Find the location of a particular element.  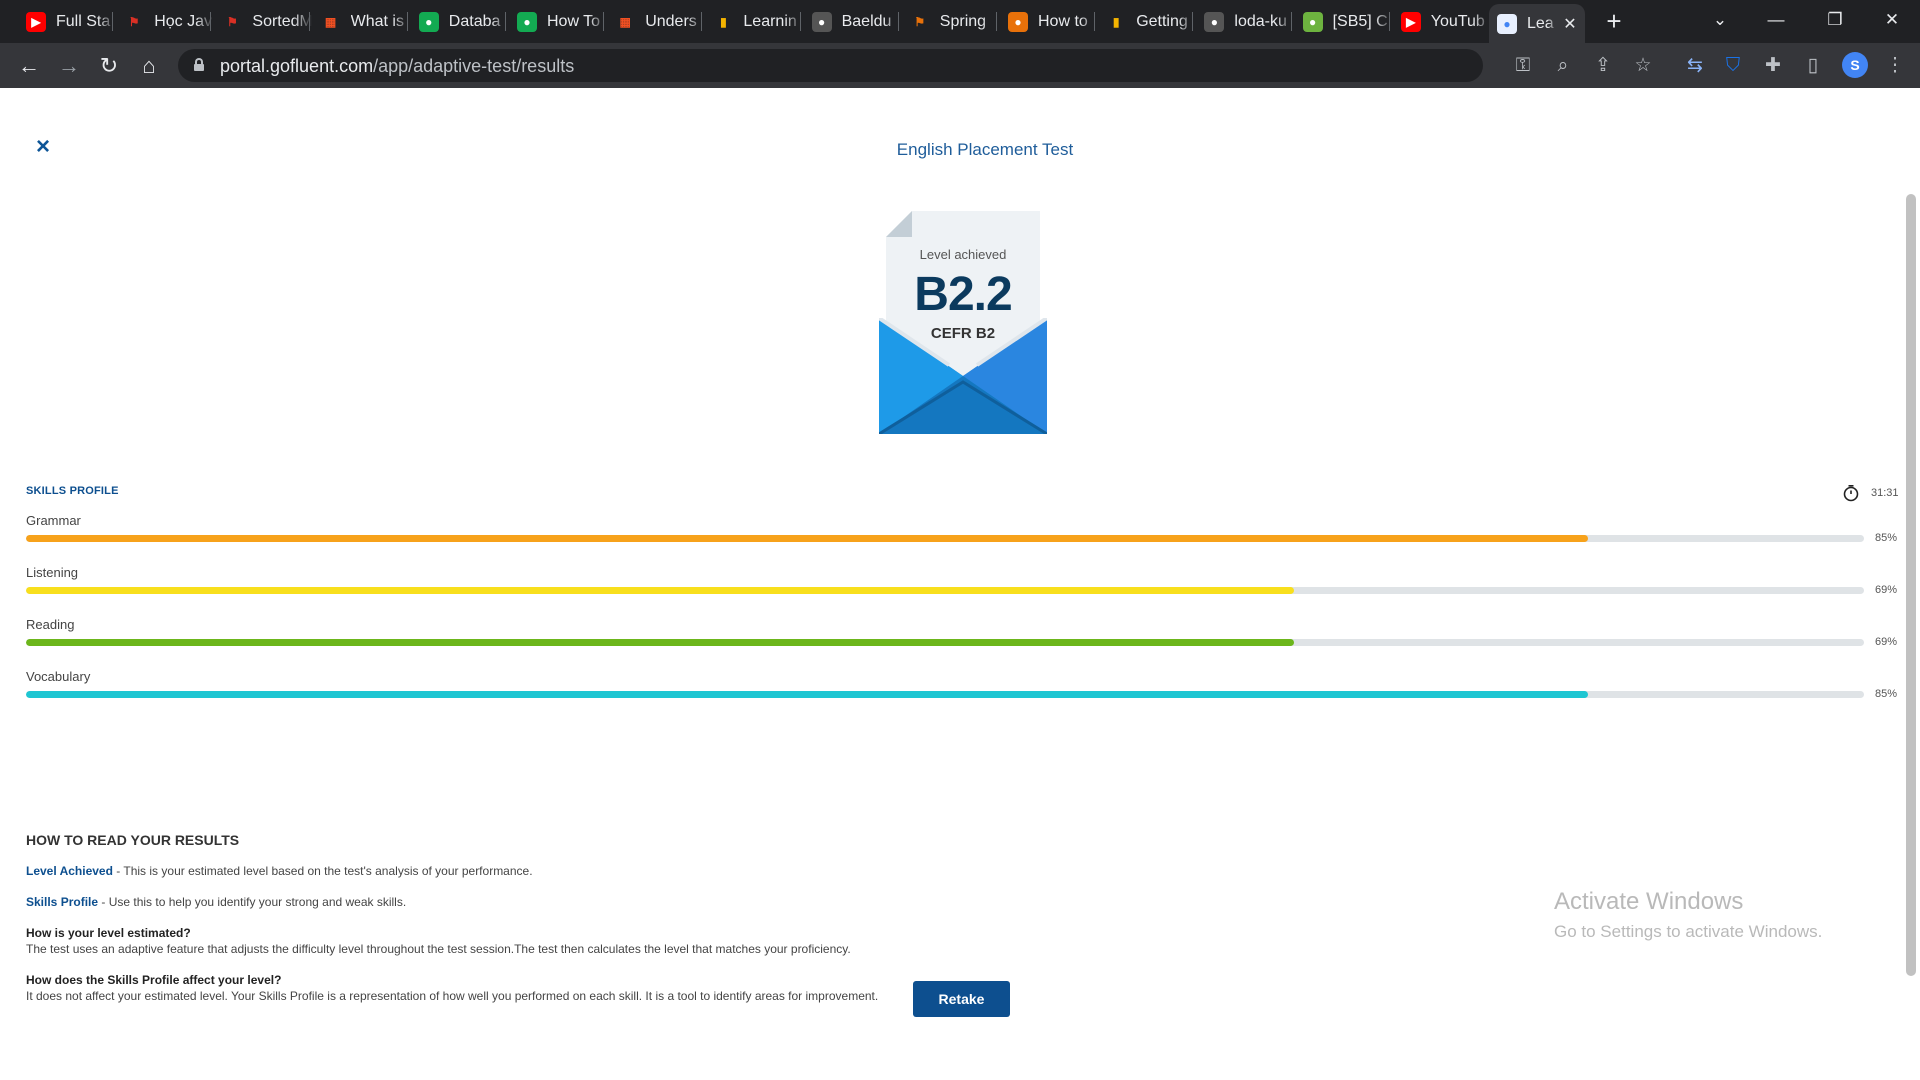

tab-15: ▶ YouTub is located at coordinates (1442, 21).